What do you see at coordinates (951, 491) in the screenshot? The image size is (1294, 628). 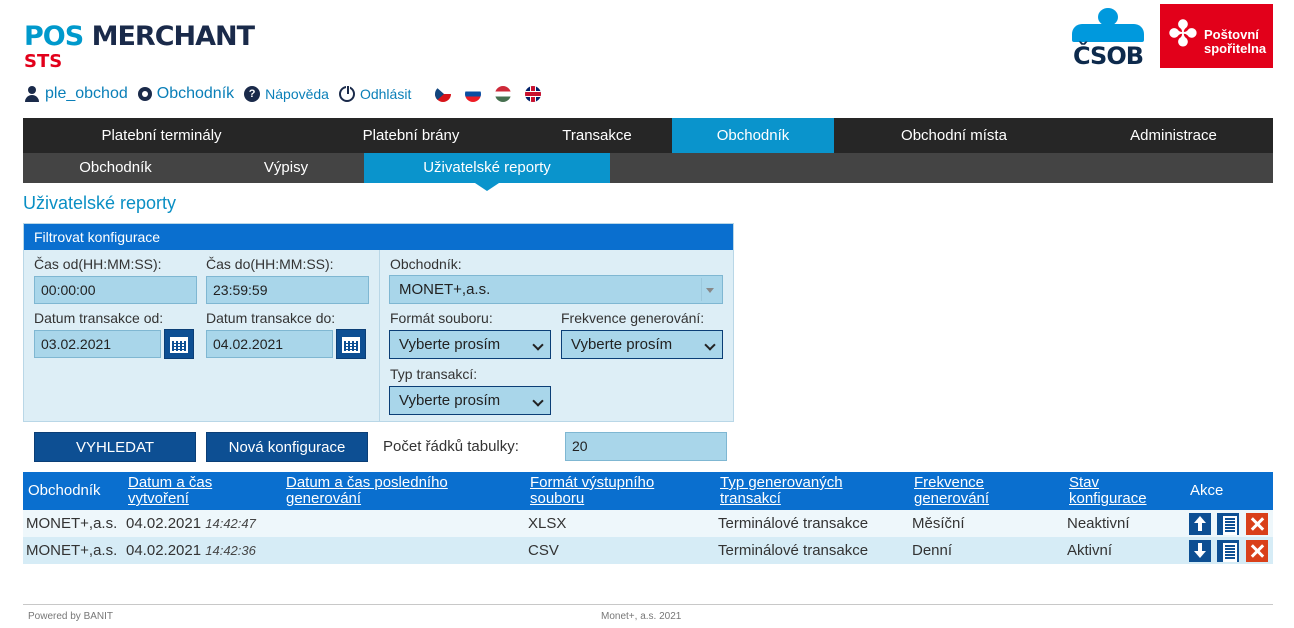 I see `col-frequency: Frekvence generování` at bounding box center [951, 491].